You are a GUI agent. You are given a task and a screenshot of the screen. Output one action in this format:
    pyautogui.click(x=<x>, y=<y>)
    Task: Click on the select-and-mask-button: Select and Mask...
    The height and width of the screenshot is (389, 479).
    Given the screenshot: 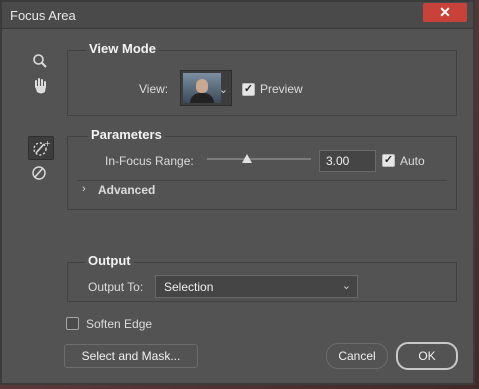 What is the action you would take?
    pyautogui.click(x=131, y=356)
    